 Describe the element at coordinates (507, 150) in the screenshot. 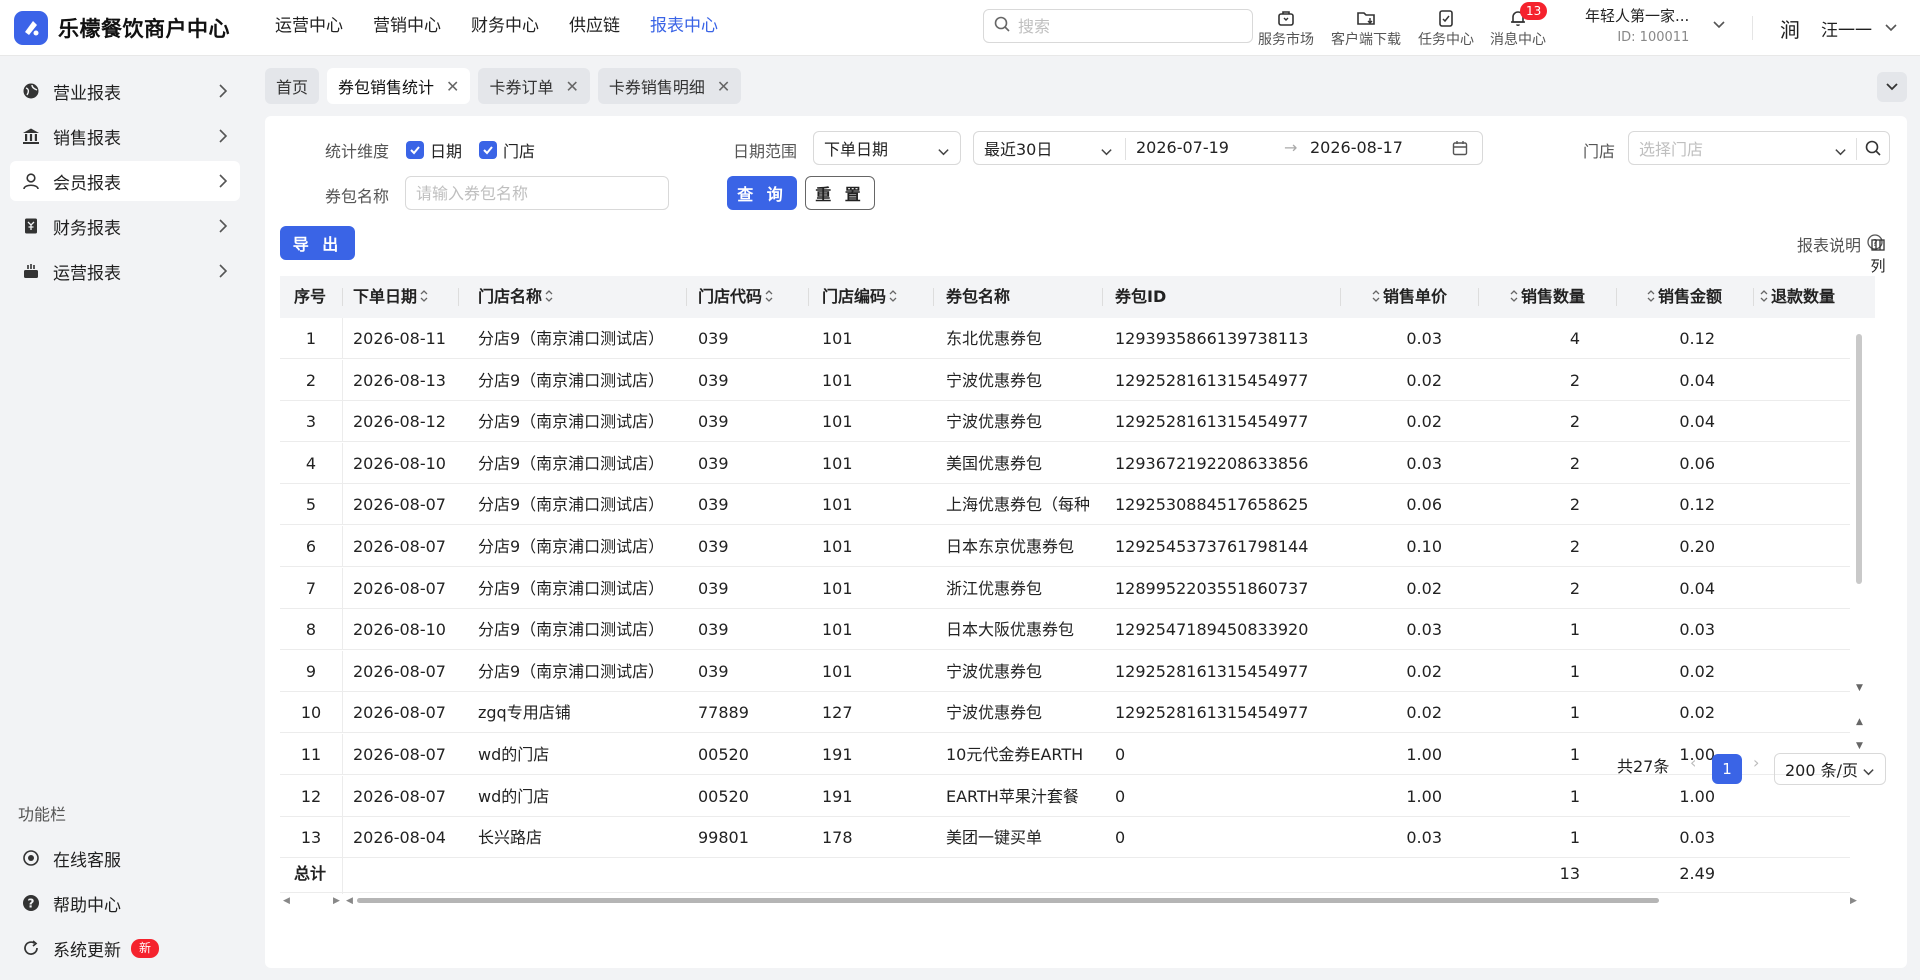

I see `dimension-store-checkbox: 门店` at that location.